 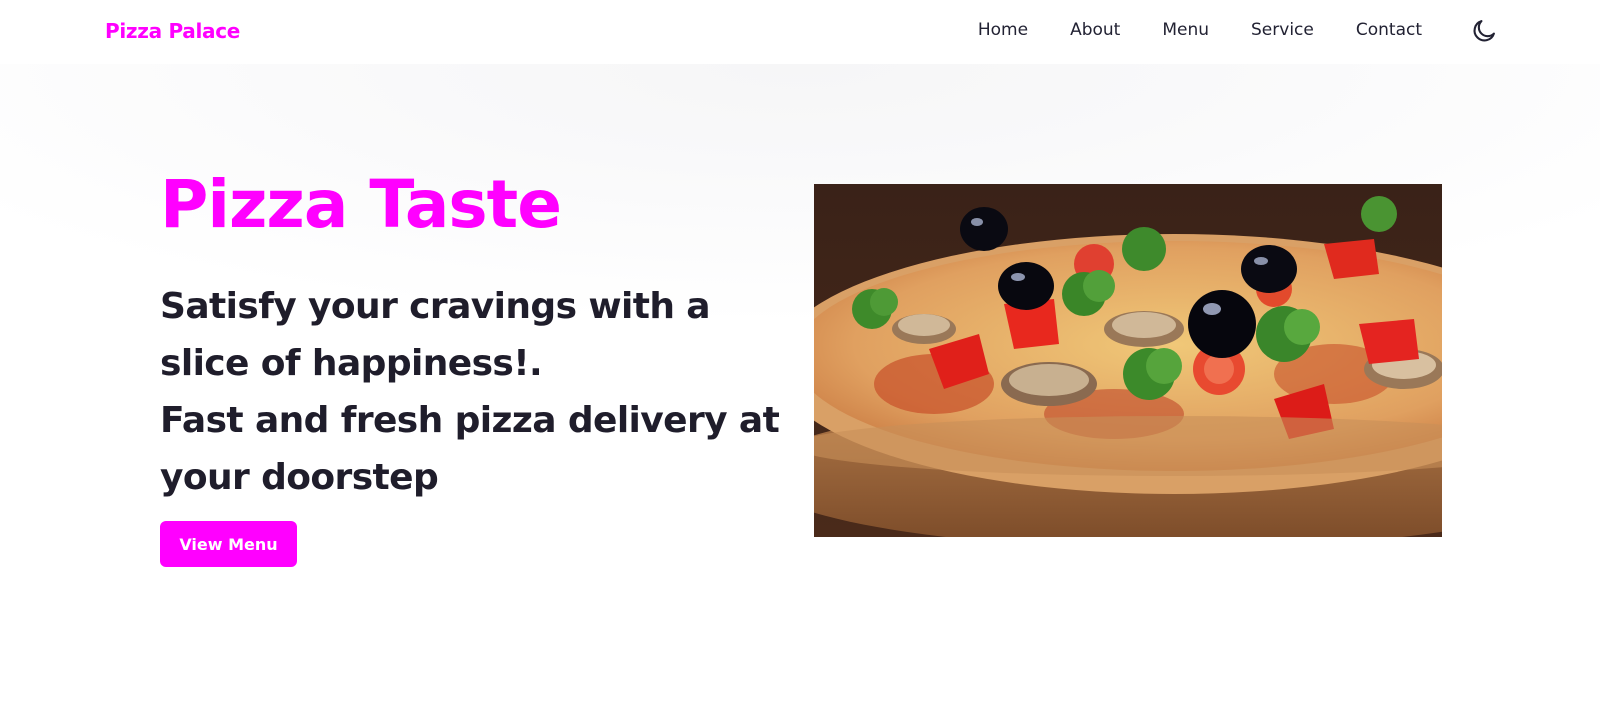 I want to click on nav-link-menu: Menu, so click(x=1185, y=30).